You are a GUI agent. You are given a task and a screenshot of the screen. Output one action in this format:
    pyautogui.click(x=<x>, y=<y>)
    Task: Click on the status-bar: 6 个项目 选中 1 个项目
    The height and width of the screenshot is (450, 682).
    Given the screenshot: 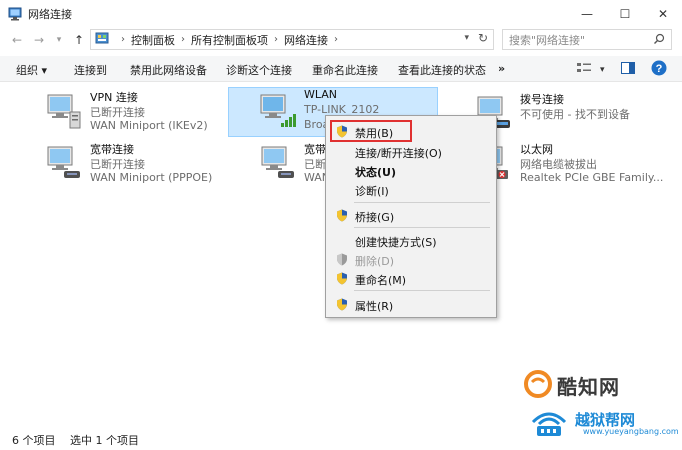 What is the action you would take?
    pyautogui.click(x=341, y=437)
    